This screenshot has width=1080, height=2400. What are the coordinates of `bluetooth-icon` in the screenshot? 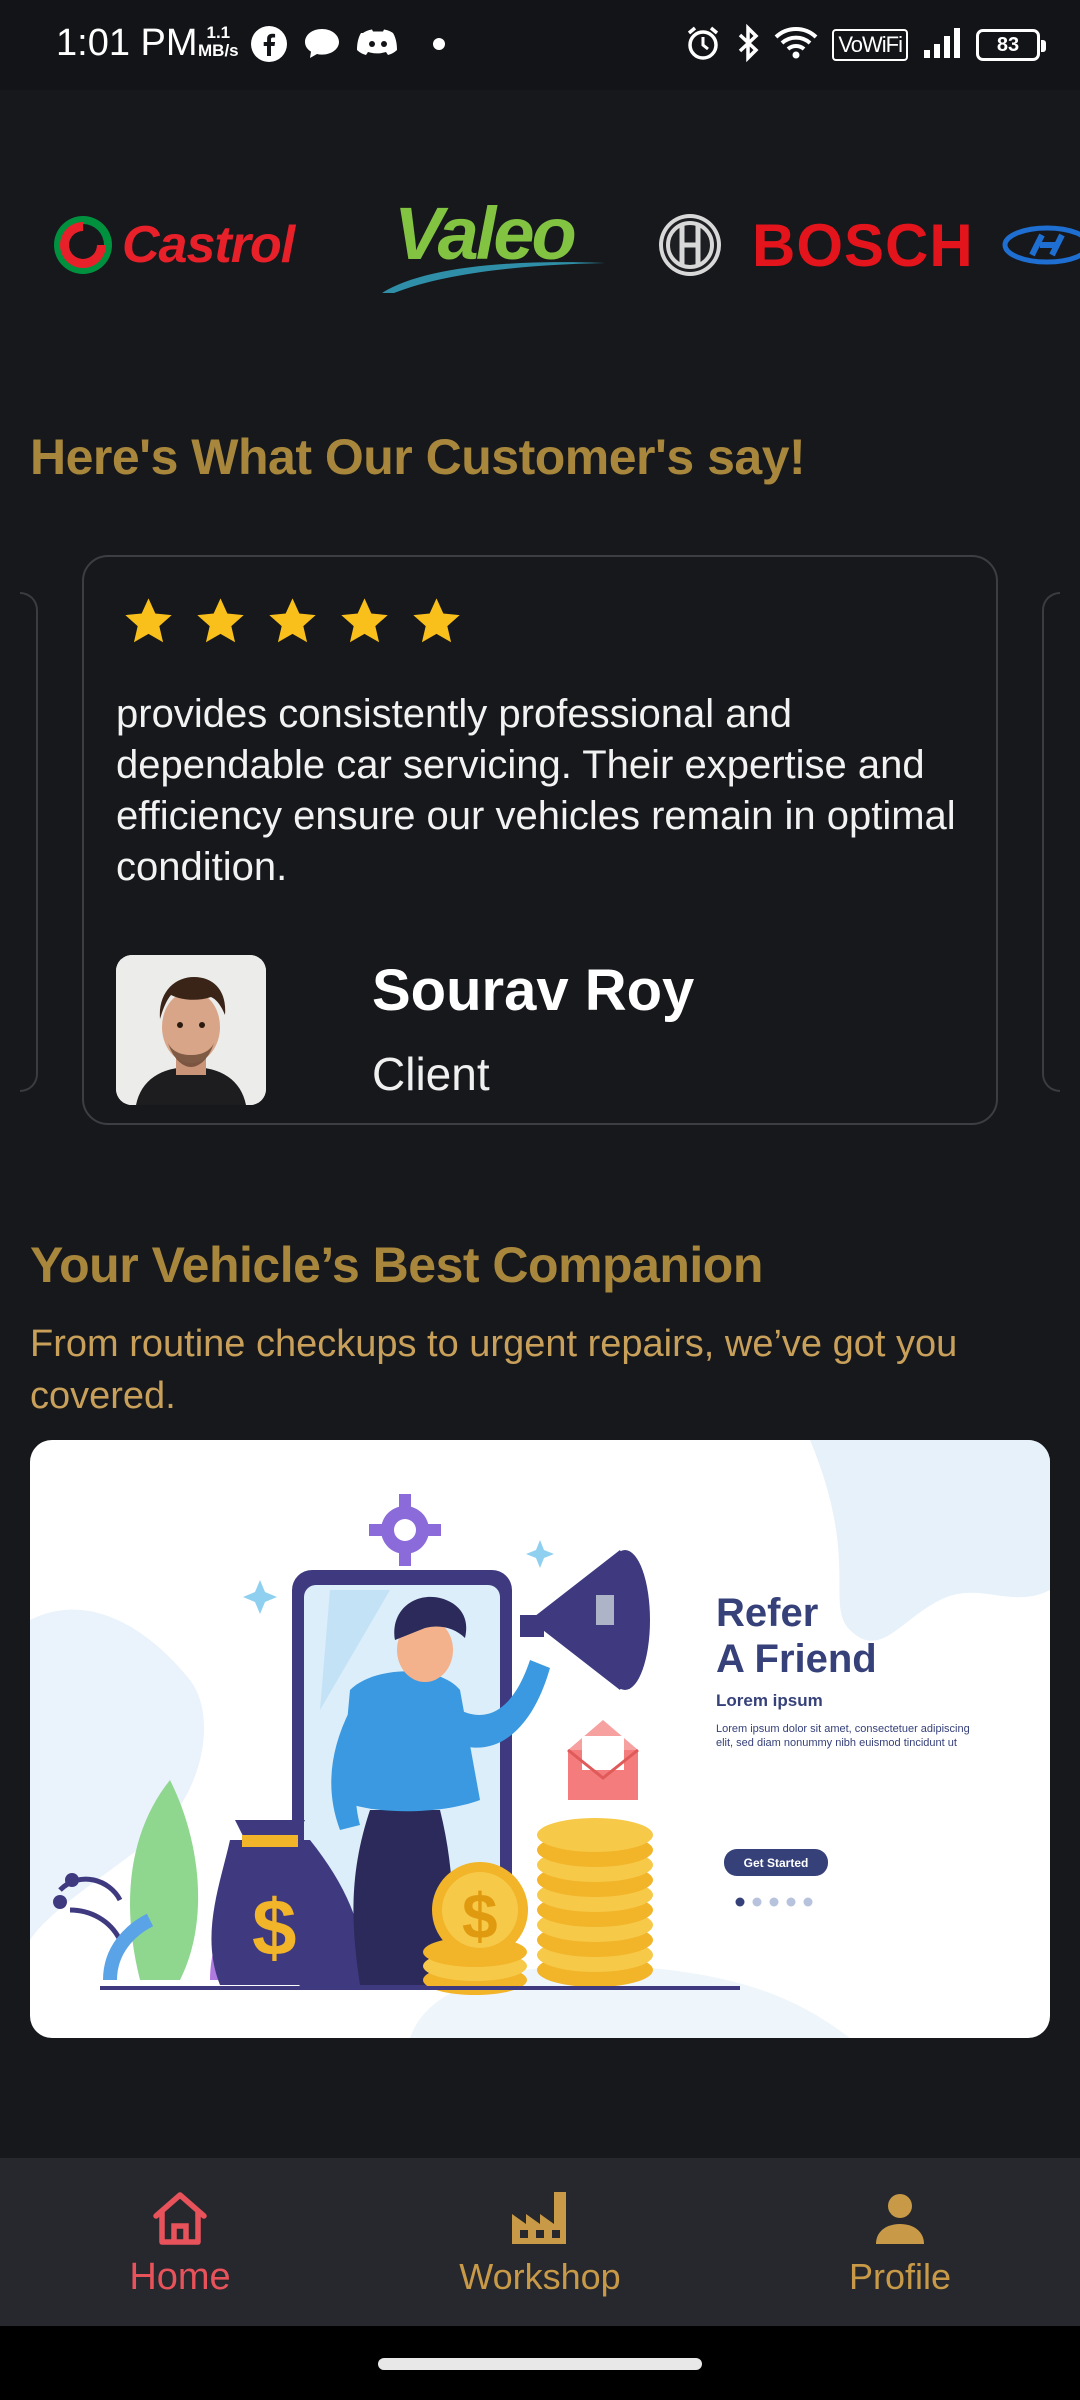 It's located at (748, 45).